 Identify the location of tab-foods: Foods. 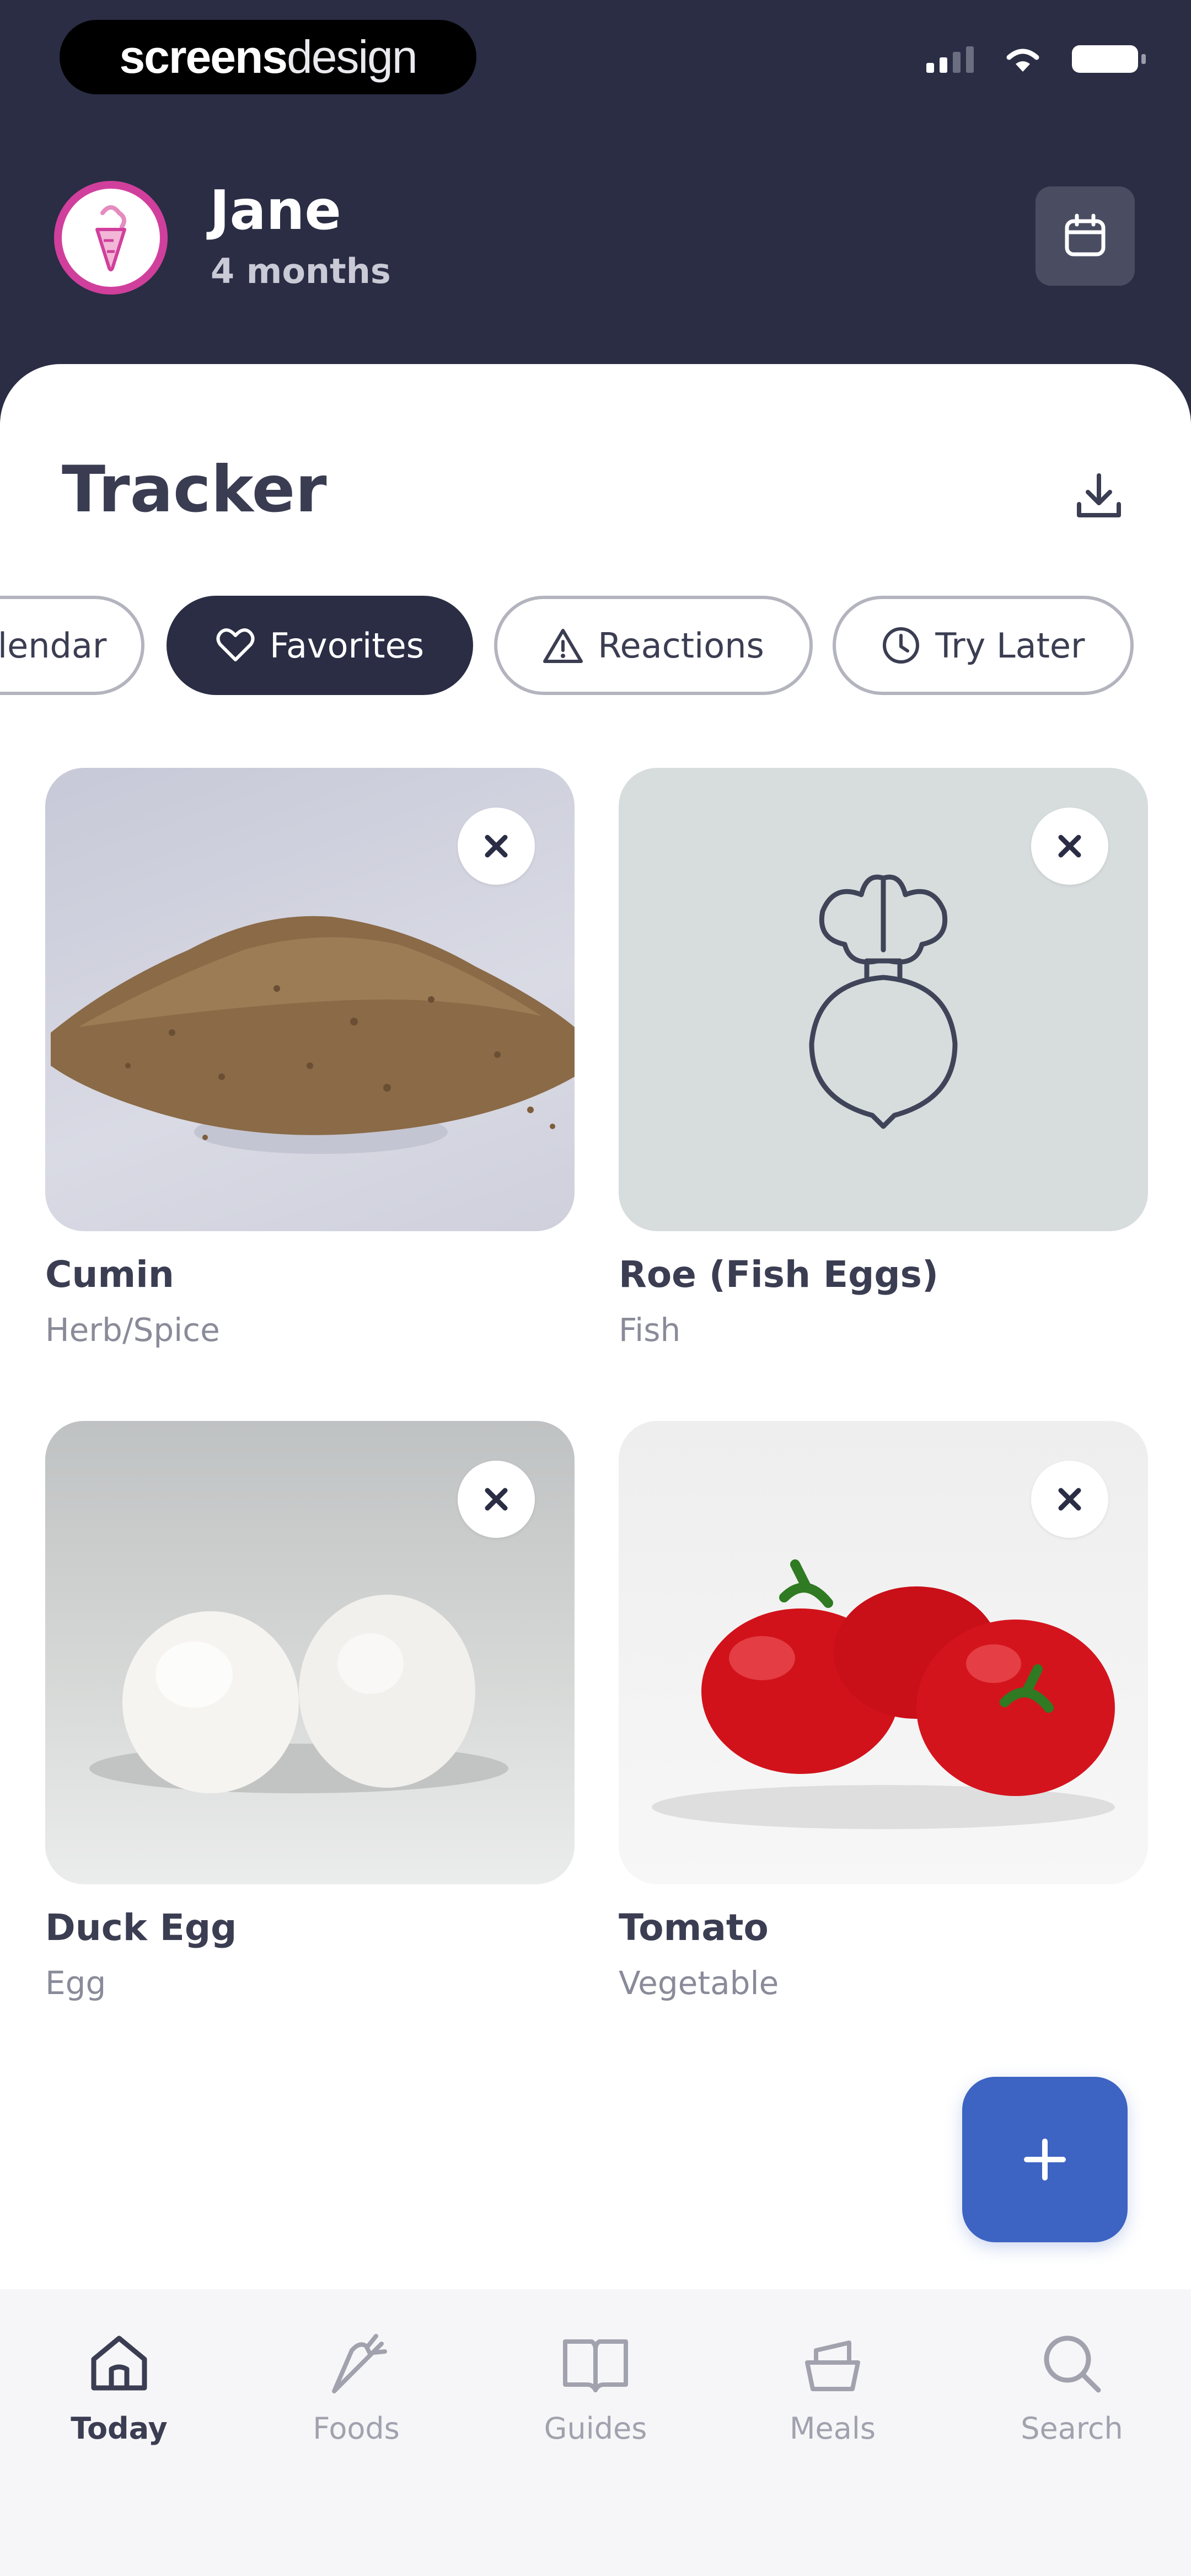
(356, 2396).